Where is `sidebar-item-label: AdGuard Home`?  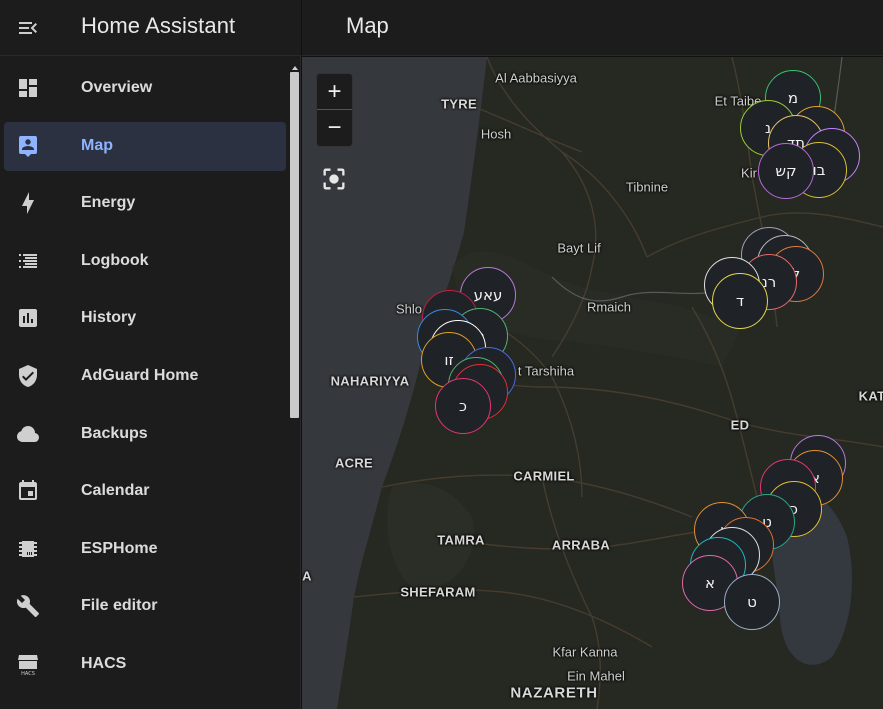 sidebar-item-label: AdGuard Home is located at coordinates (140, 375).